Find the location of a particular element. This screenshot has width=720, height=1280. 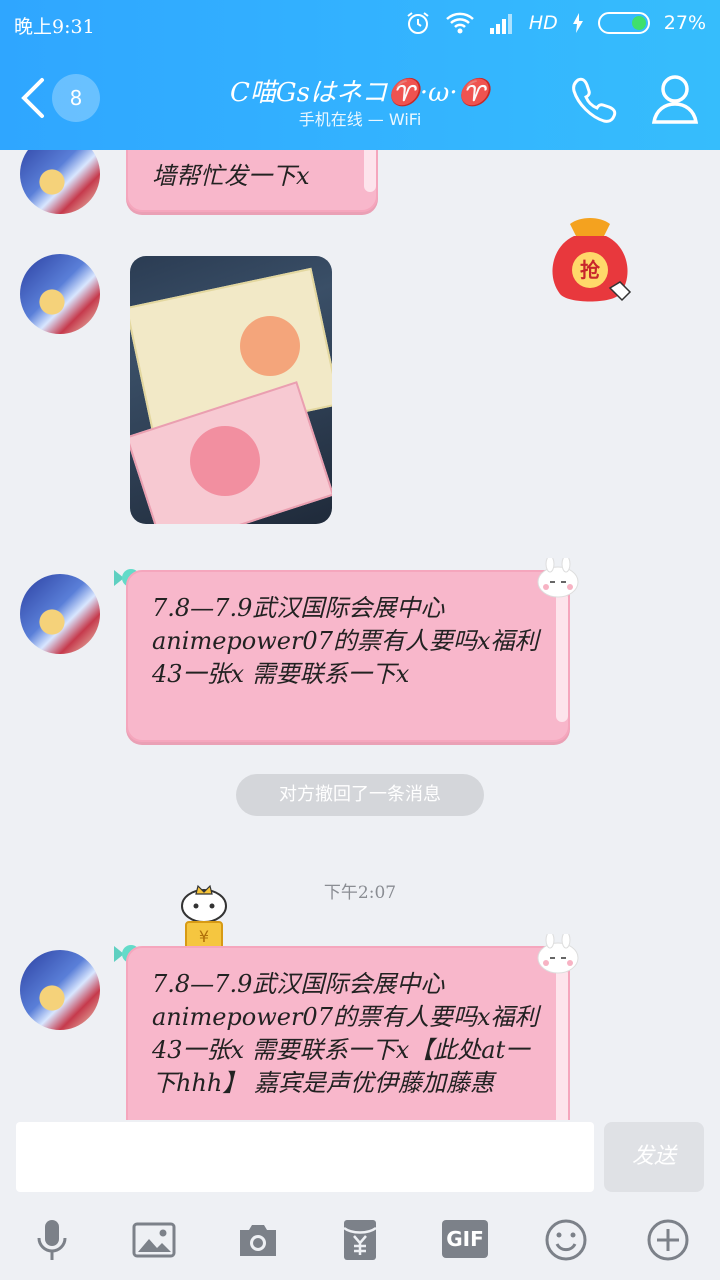

status-time: 晚上9:31 is located at coordinates (54, 27).